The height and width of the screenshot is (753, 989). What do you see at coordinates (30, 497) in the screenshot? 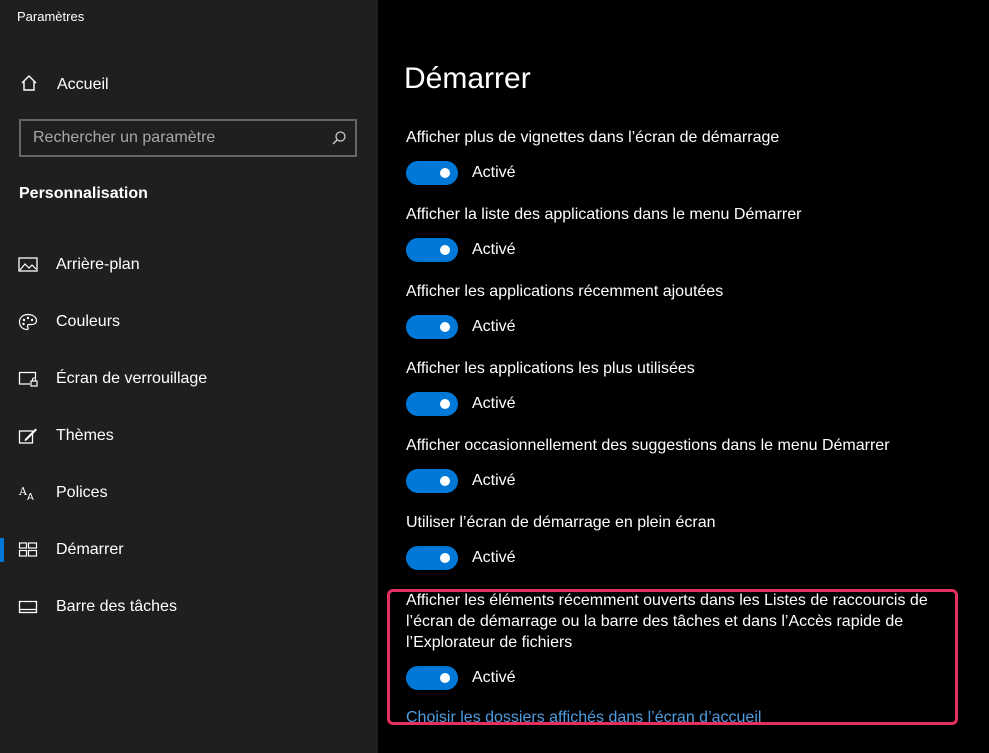
I see `svg-text: A` at bounding box center [30, 497].